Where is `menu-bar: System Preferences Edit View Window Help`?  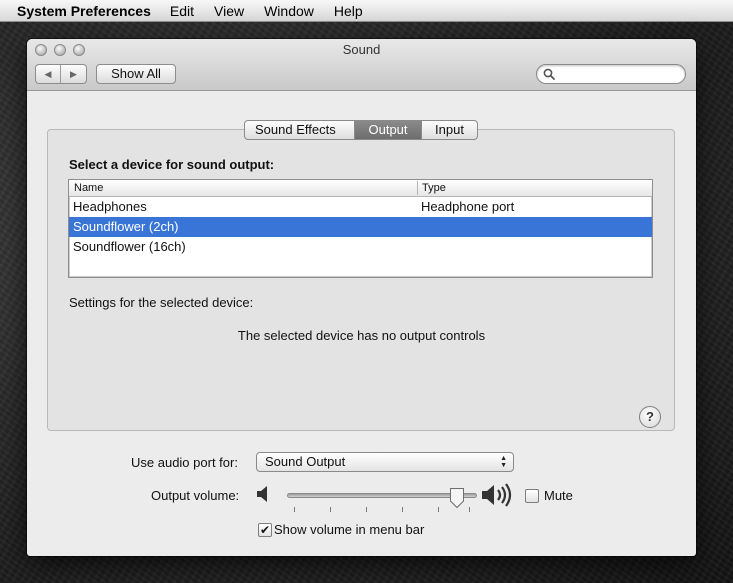 menu-bar: System Preferences Edit View Window Help is located at coordinates (366, 11).